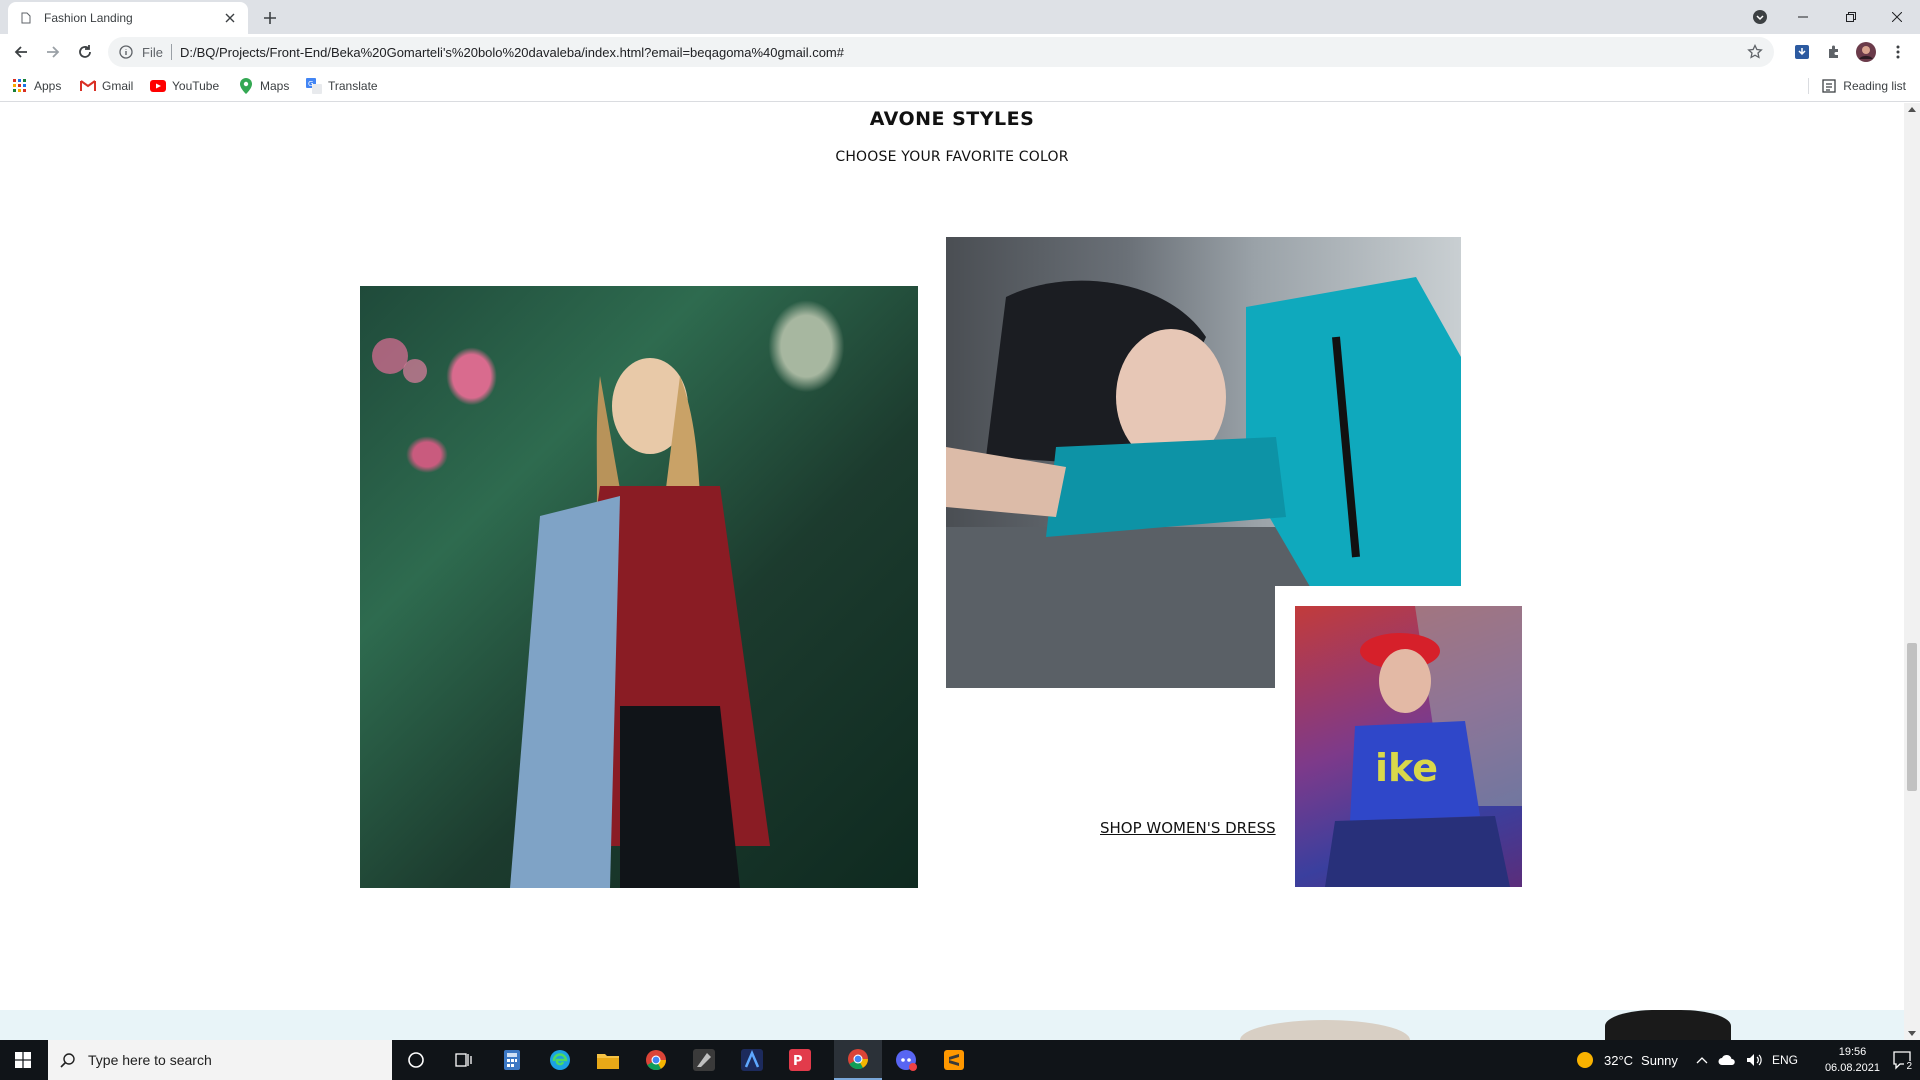  Describe the element at coordinates (1802, 52) in the screenshot. I see `extension-download-icon` at that location.